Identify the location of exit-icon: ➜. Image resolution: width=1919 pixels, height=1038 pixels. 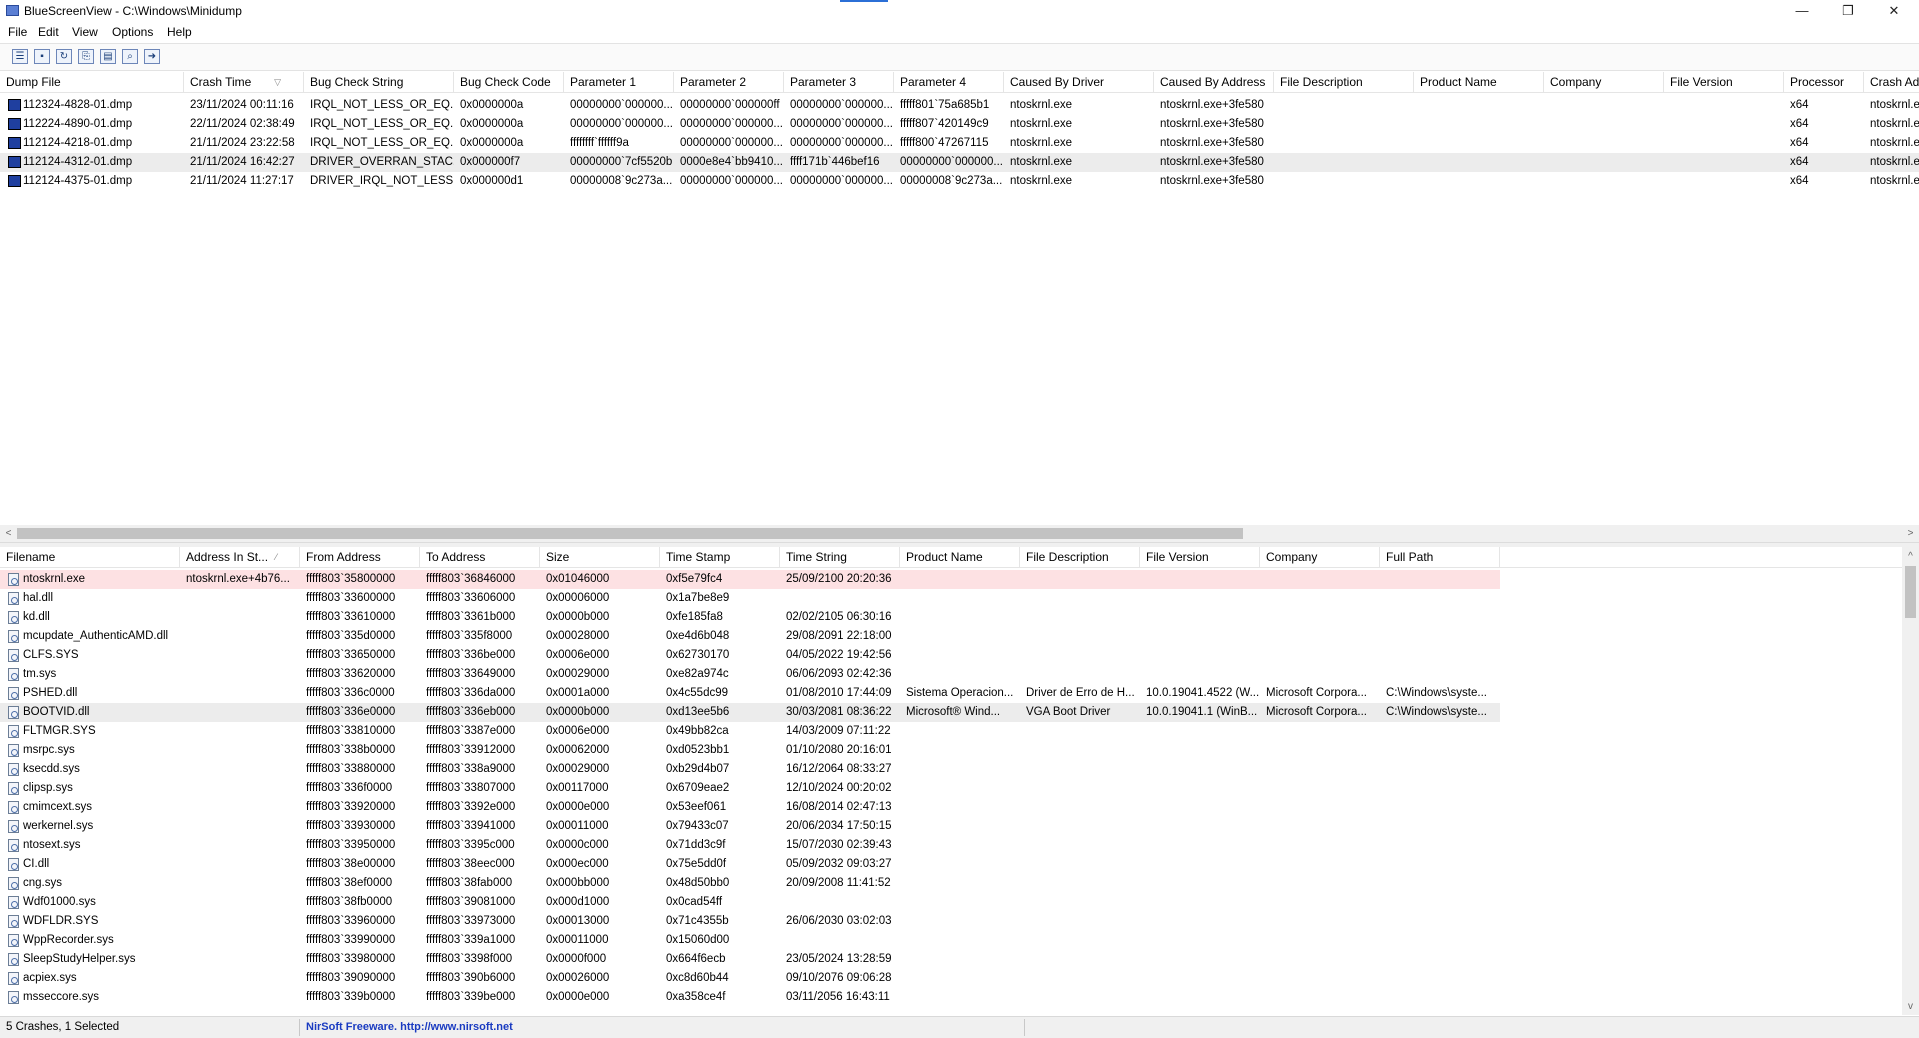
(152, 56).